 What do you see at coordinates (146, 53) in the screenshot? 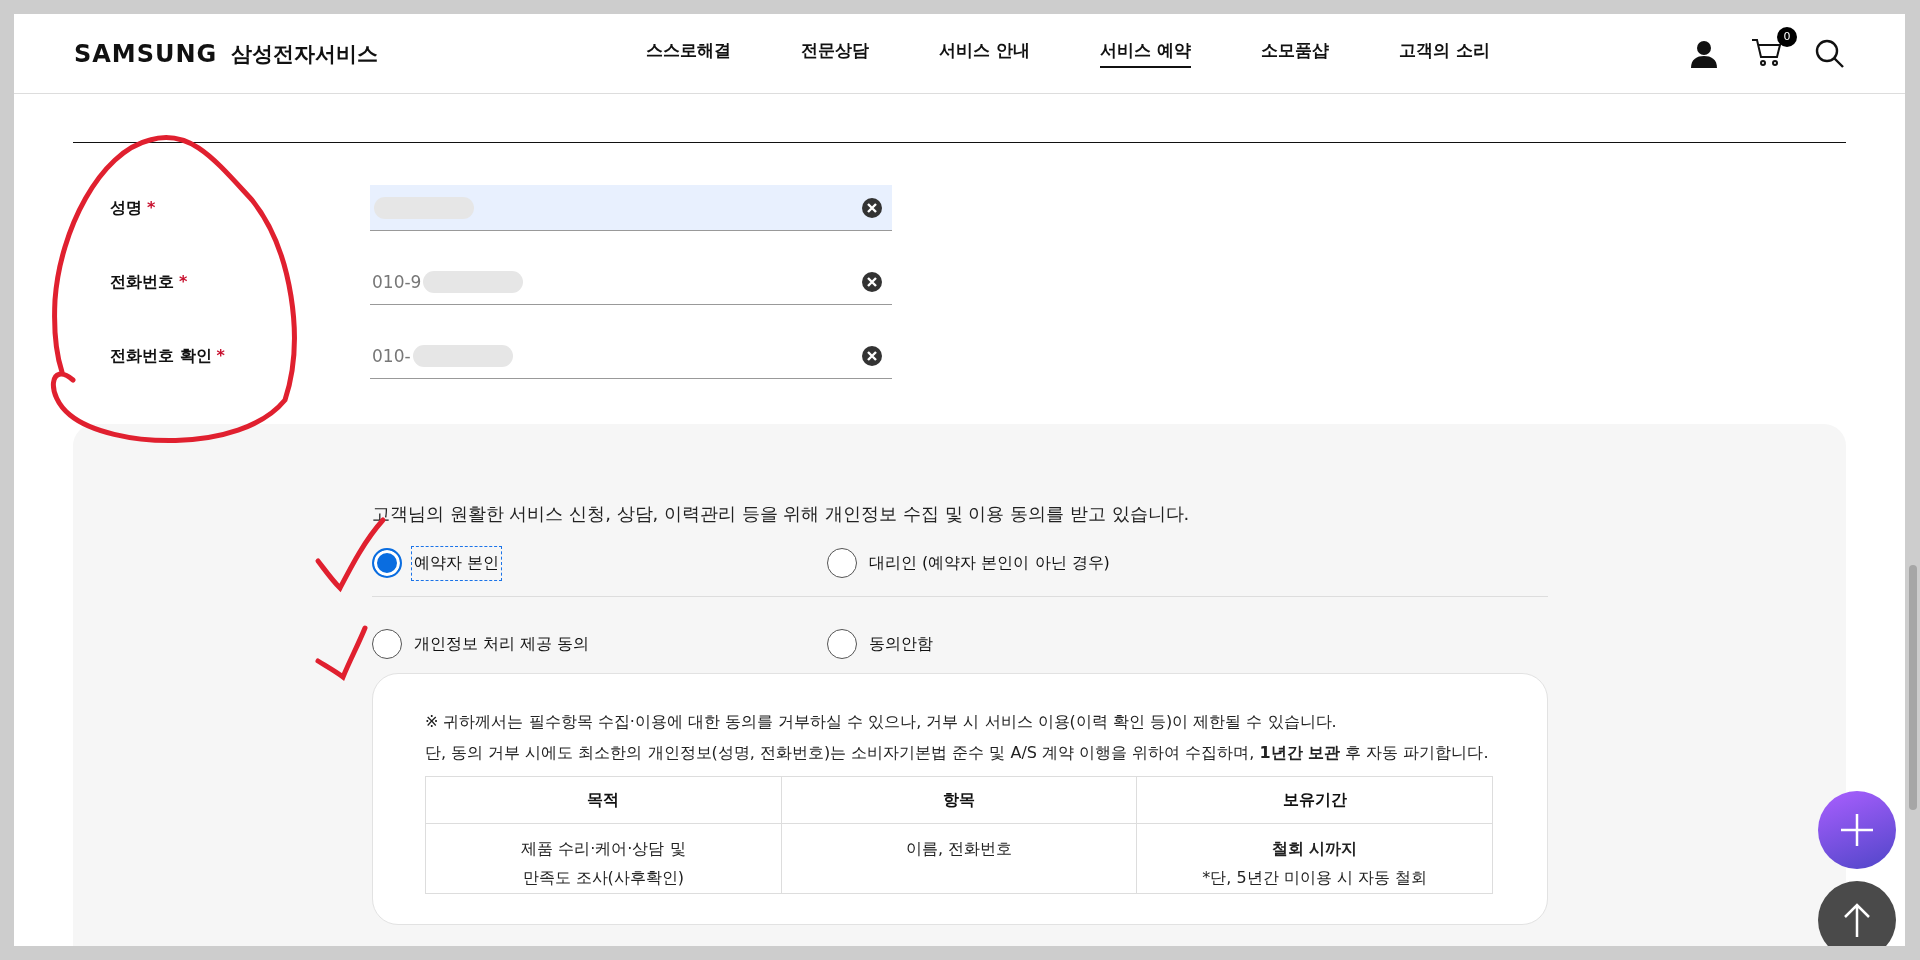
I see `brand-logo: SAMSUNG` at bounding box center [146, 53].